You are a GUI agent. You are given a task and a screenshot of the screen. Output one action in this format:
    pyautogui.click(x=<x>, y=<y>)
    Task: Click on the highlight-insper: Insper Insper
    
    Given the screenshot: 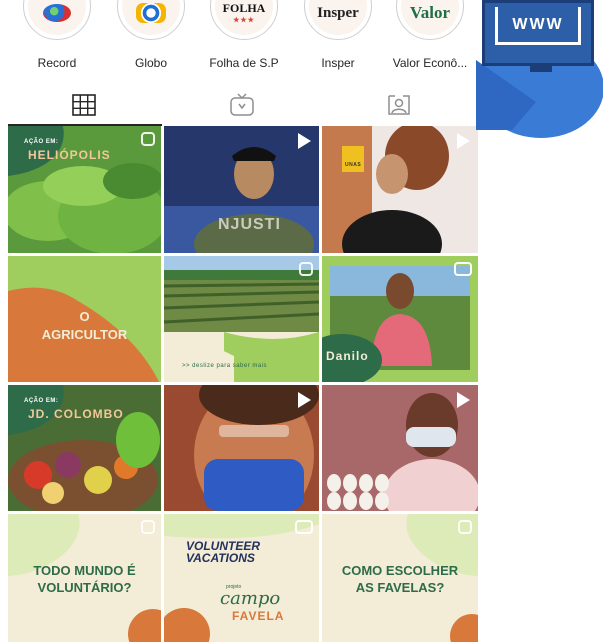 What is the action you would take?
    pyautogui.click(x=338, y=39)
    